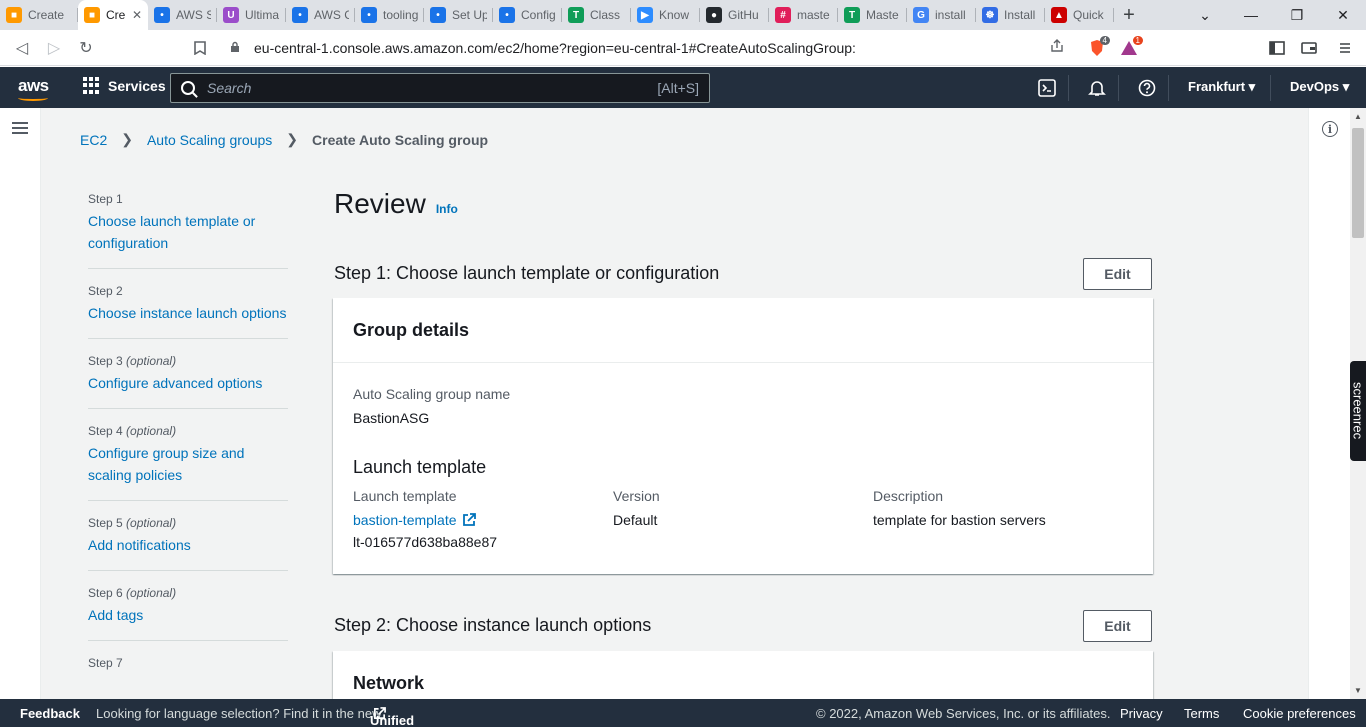 This screenshot has height=727, width=1366. Describe the element at coordinates (1097, 88) in the screenshot. I see `notifications-bell-icon` at that location.